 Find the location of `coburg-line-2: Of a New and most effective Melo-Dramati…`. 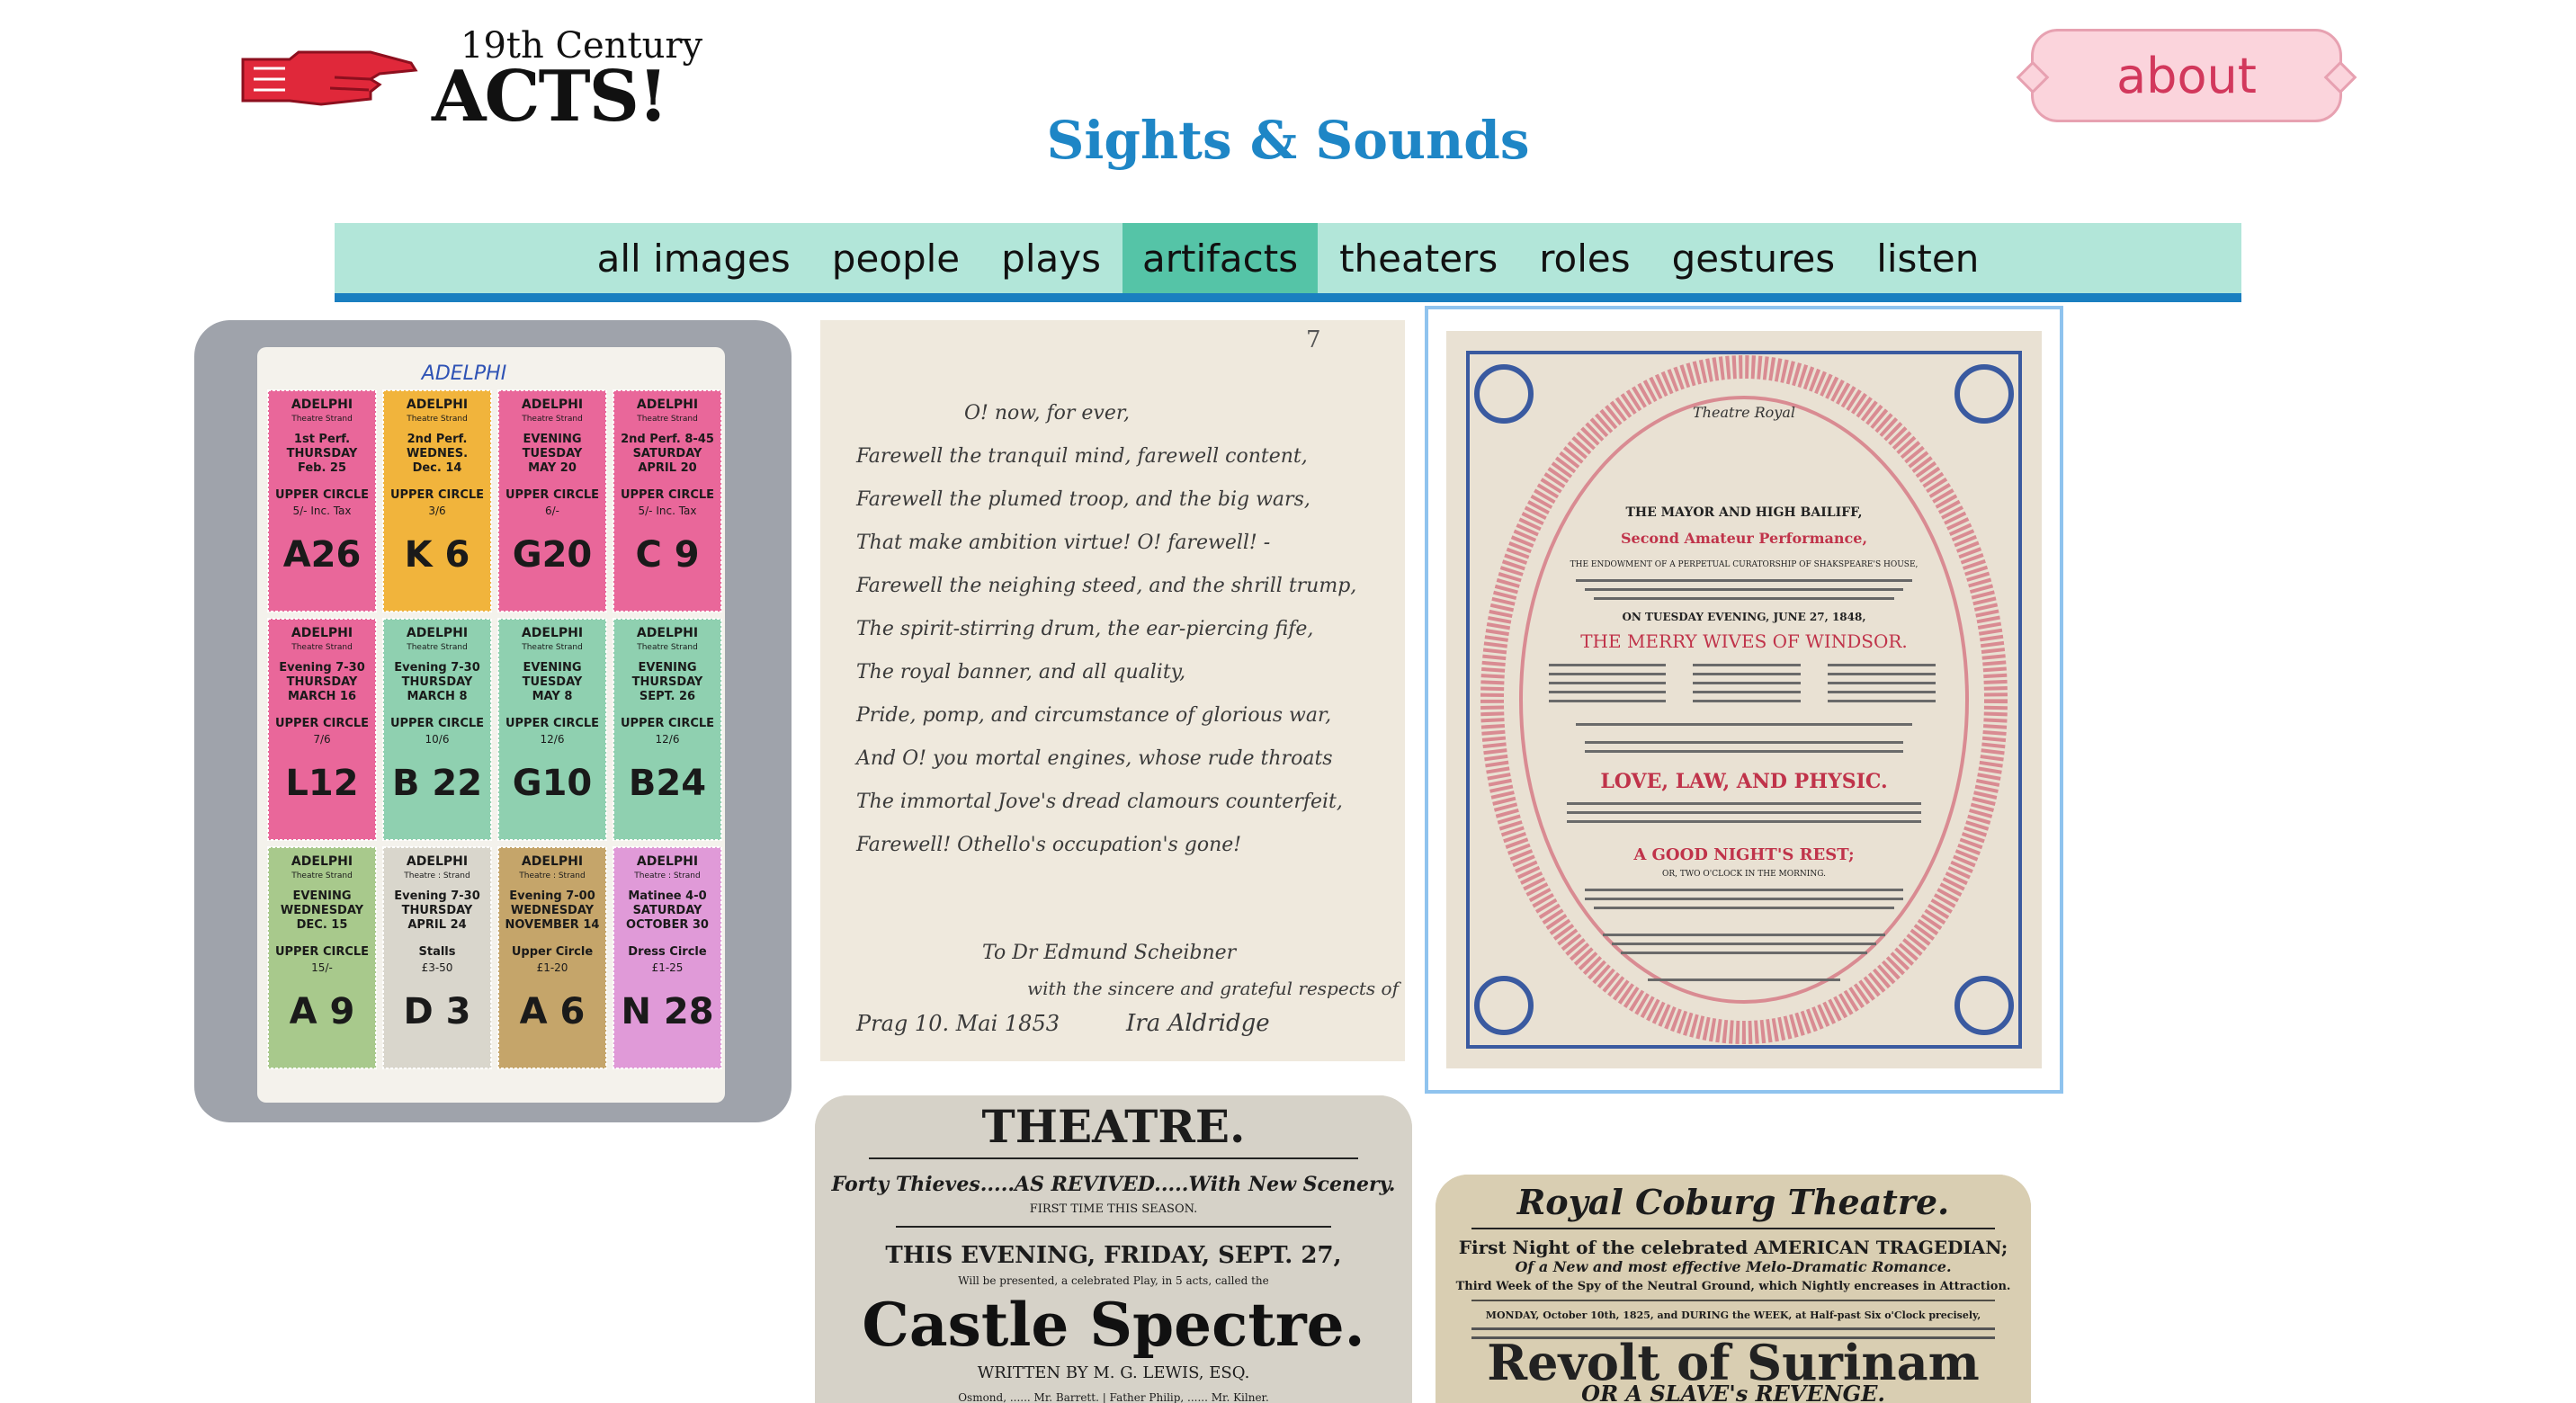

coburg-line-2: Of a New and most effective Melo-Dramati… is located at coordinates (1733, 1266).